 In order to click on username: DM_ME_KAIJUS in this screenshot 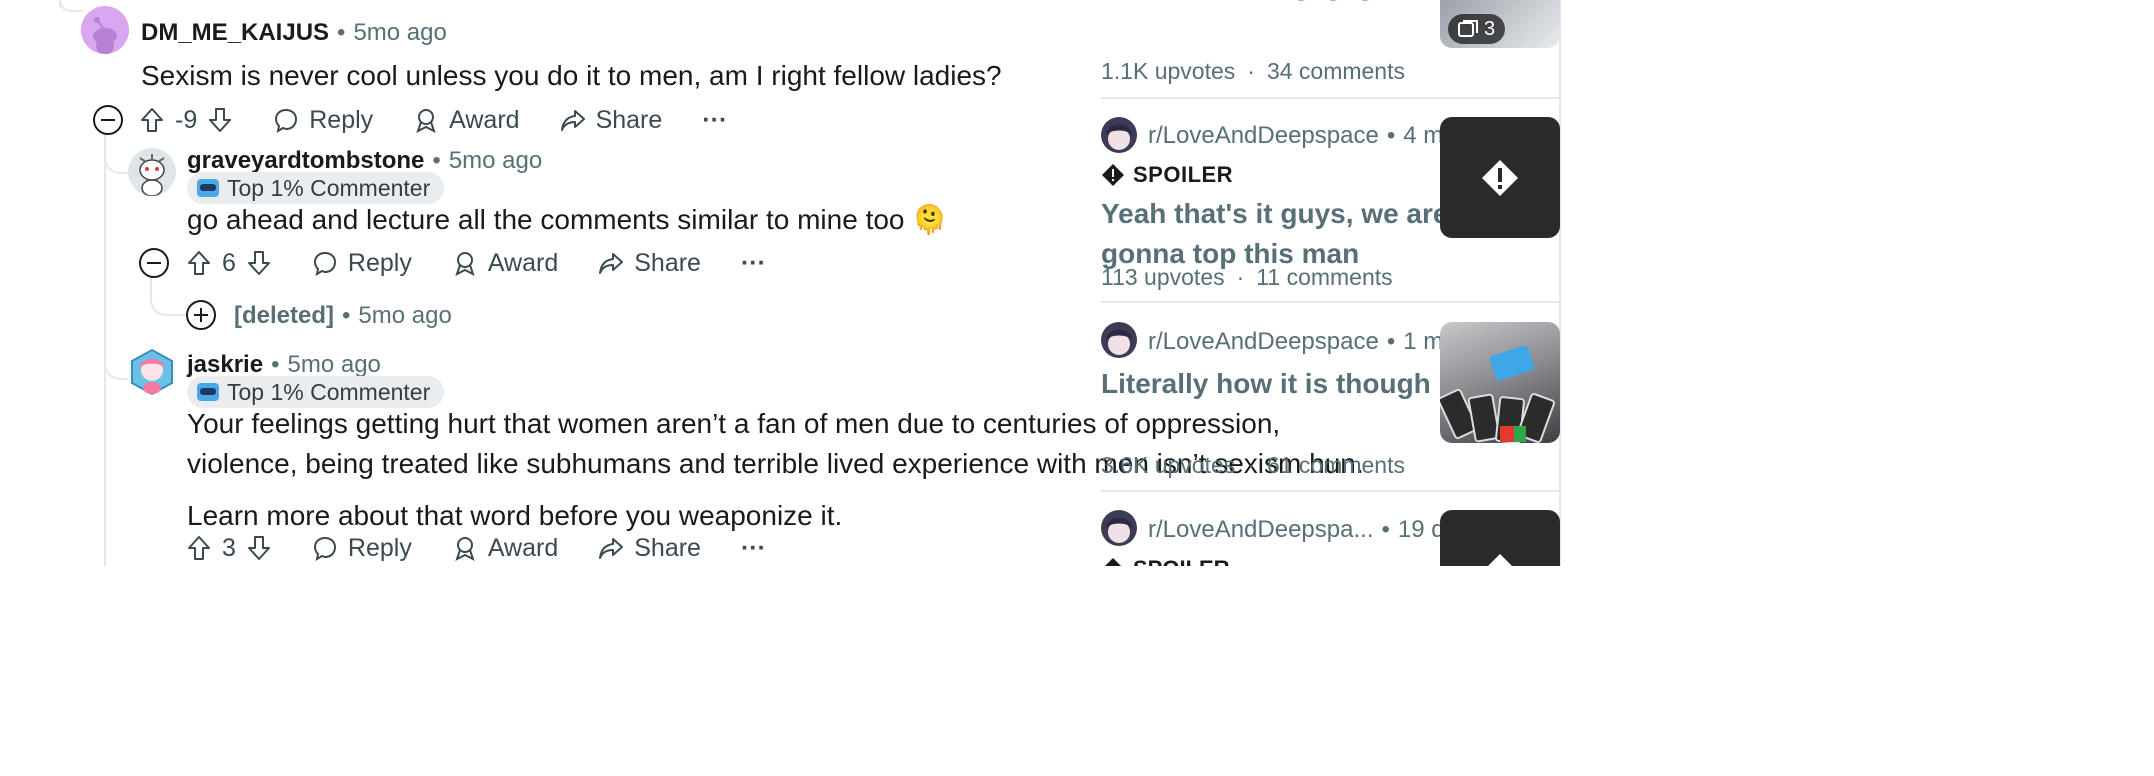, I will do `click(235, 33)`.